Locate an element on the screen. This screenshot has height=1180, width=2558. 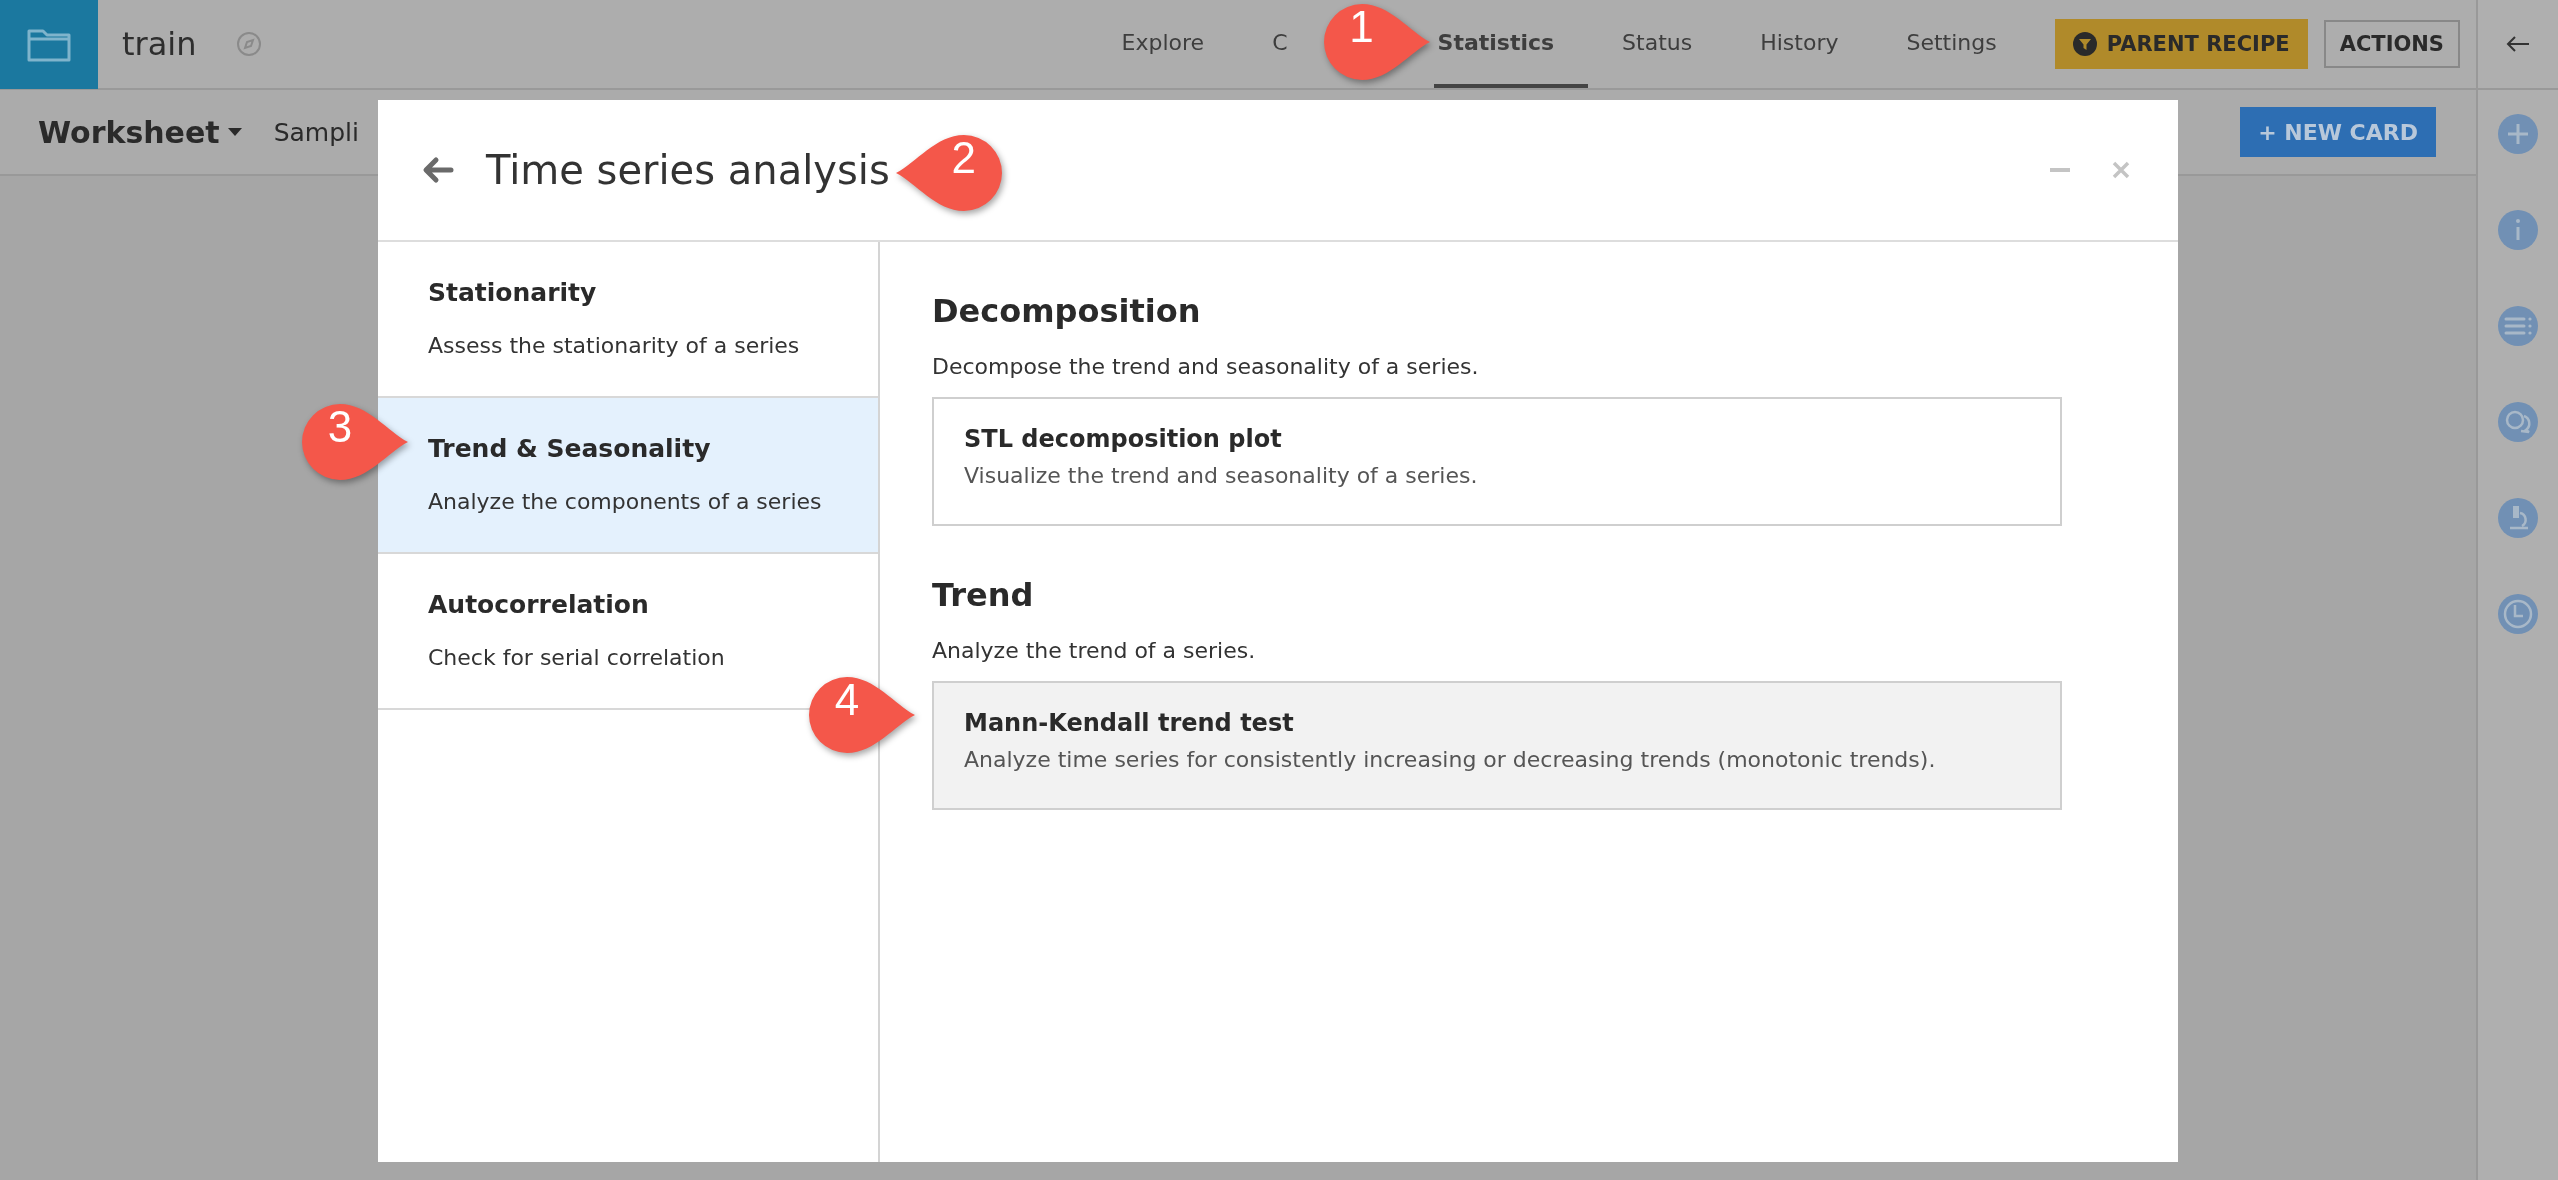
nav-tab: Settings is located at coordinates (1951, 44).